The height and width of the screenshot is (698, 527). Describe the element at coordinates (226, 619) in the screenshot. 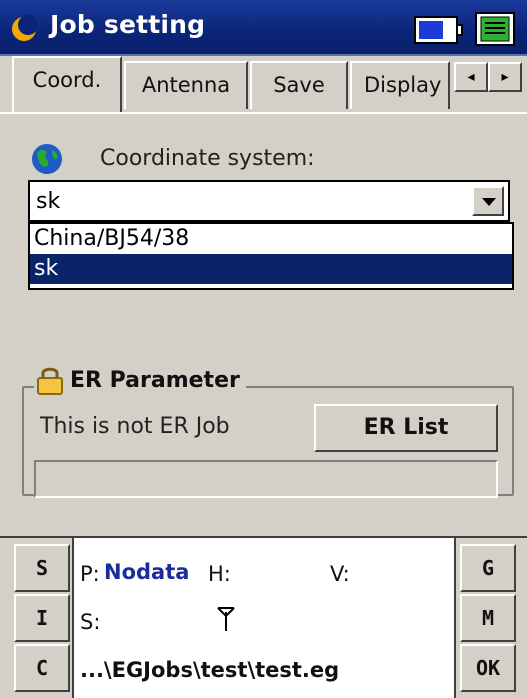

I see `antenna-icon` at that location.